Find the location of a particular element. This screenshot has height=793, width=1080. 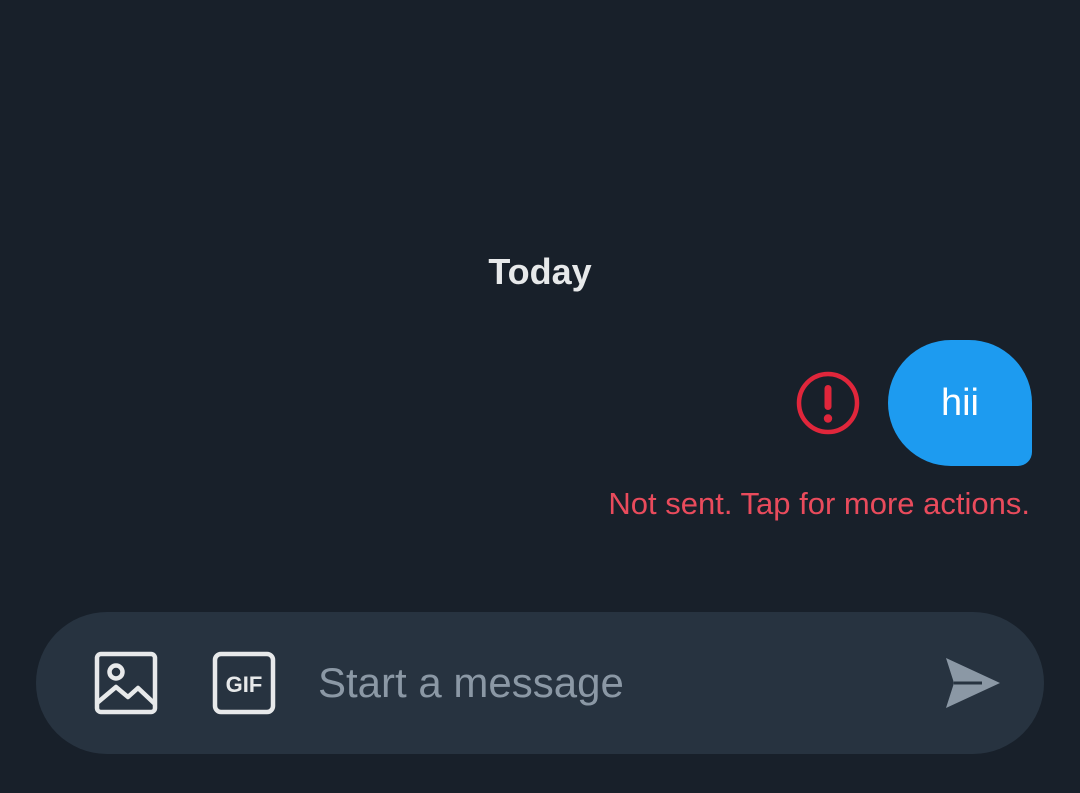

message-status-text: Not sent. Tap for more actions. is located at coordinates (819, 504).